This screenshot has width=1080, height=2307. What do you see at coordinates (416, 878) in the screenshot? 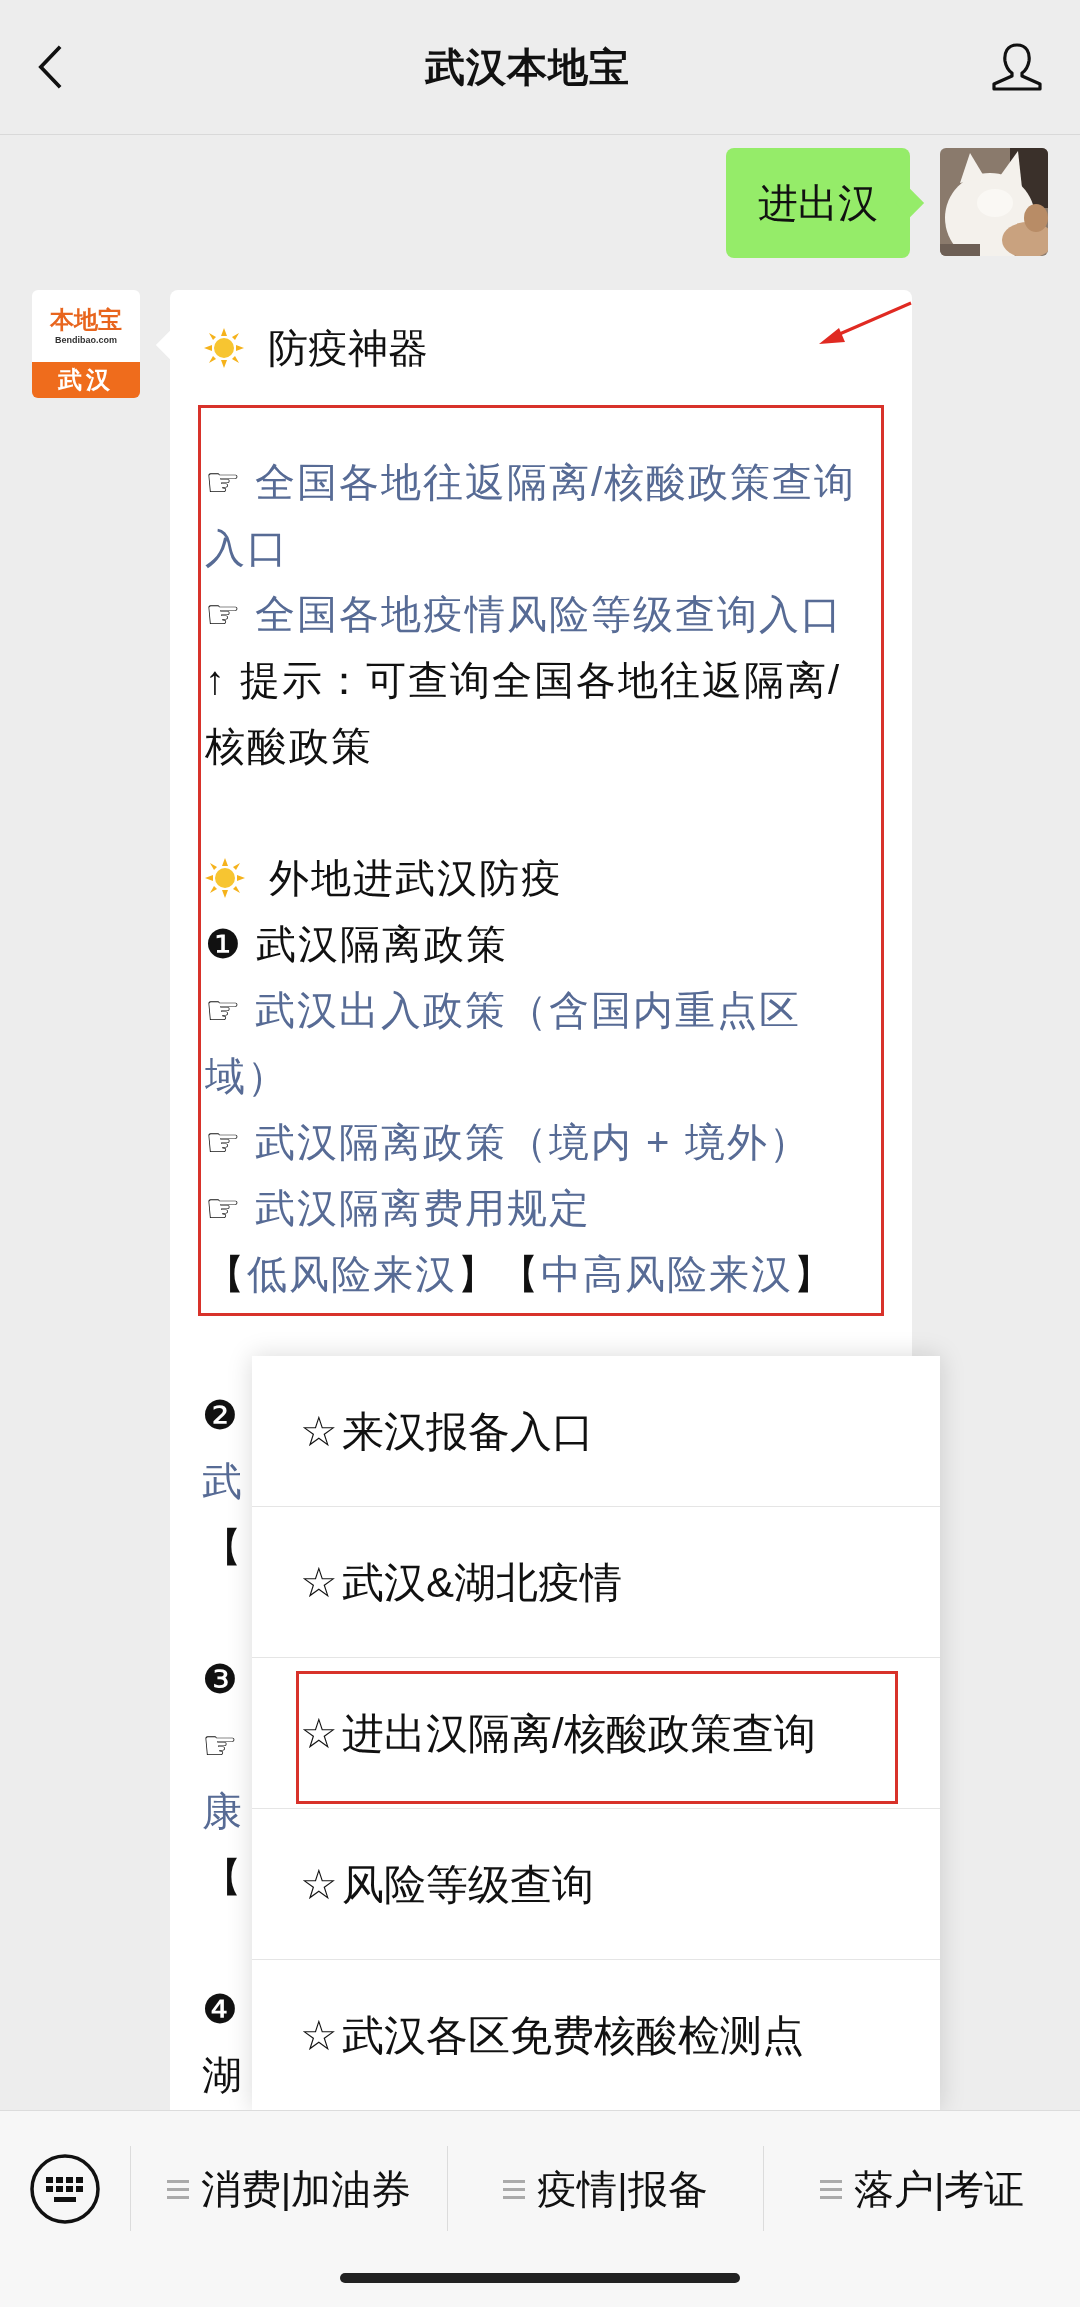
I see `section-heading: 外地进武汉防疫` at bounding box center [416, 878].